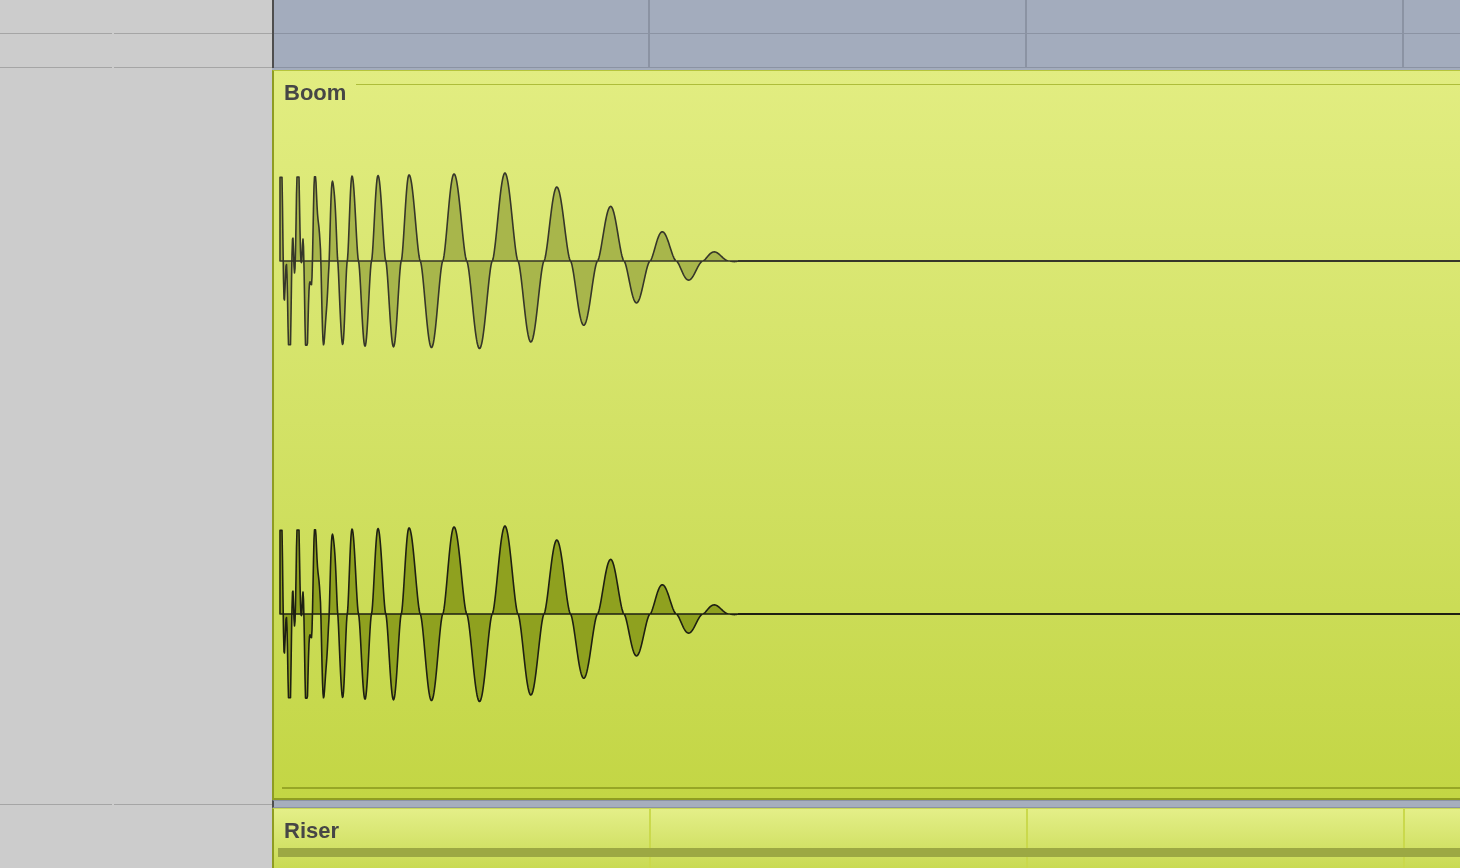  Describe the element at coordinates (312, 831) in the screenshot. I see `clip-title: Riser` at that location.